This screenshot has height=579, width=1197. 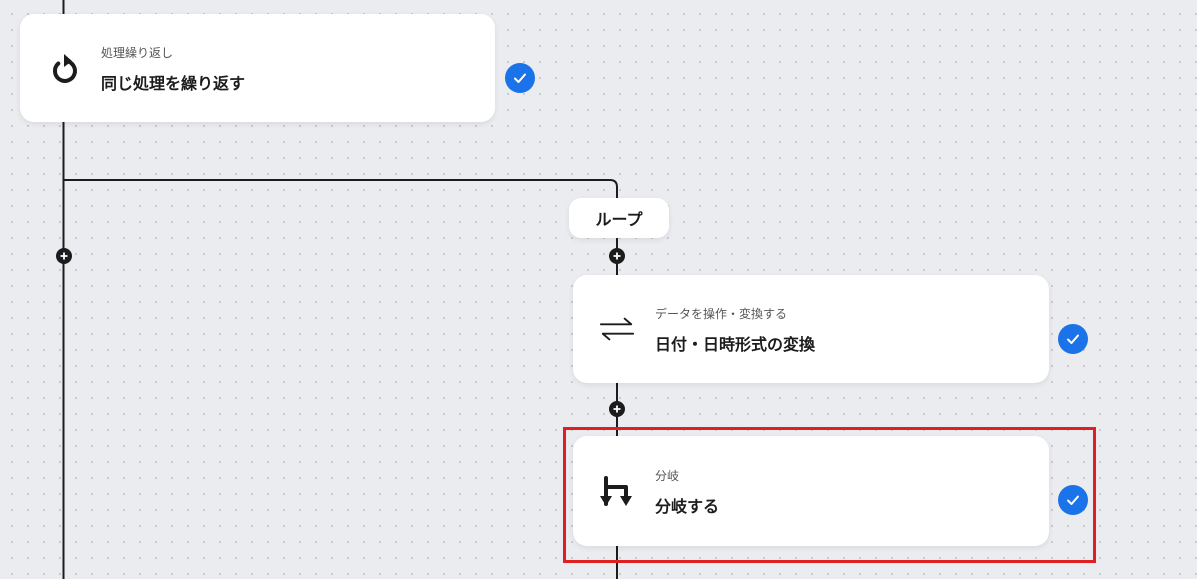 What do you see at coordinates (137, 53) in the screenshot?
I see `repeat-step-subtitle: 処理繰り返し` at bounding box center [137, 53].